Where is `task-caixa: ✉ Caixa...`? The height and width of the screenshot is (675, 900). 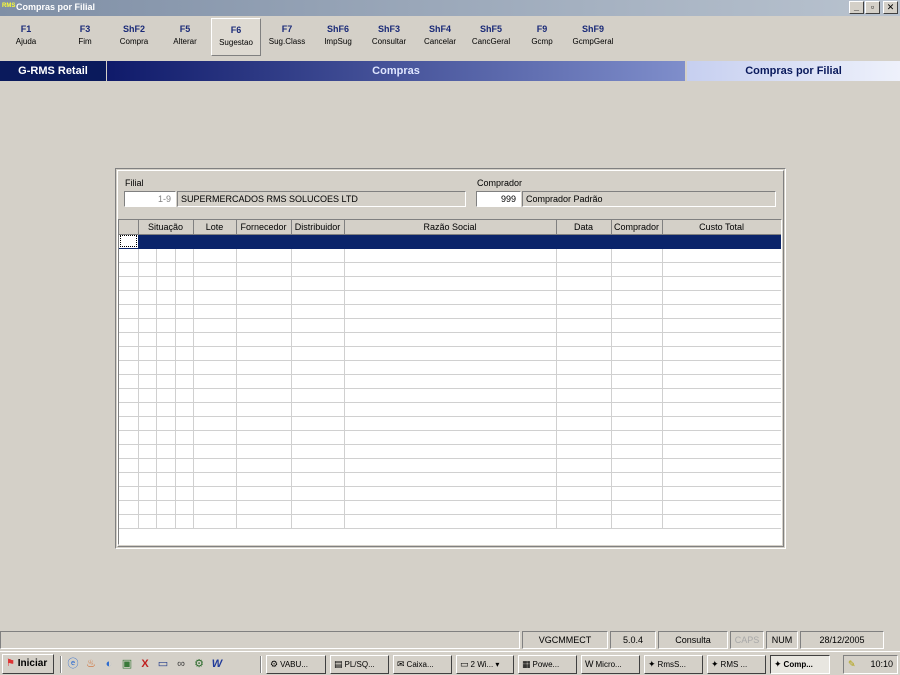 task-caixa: ✉ Caixa... is located at coordinates (422, 664).